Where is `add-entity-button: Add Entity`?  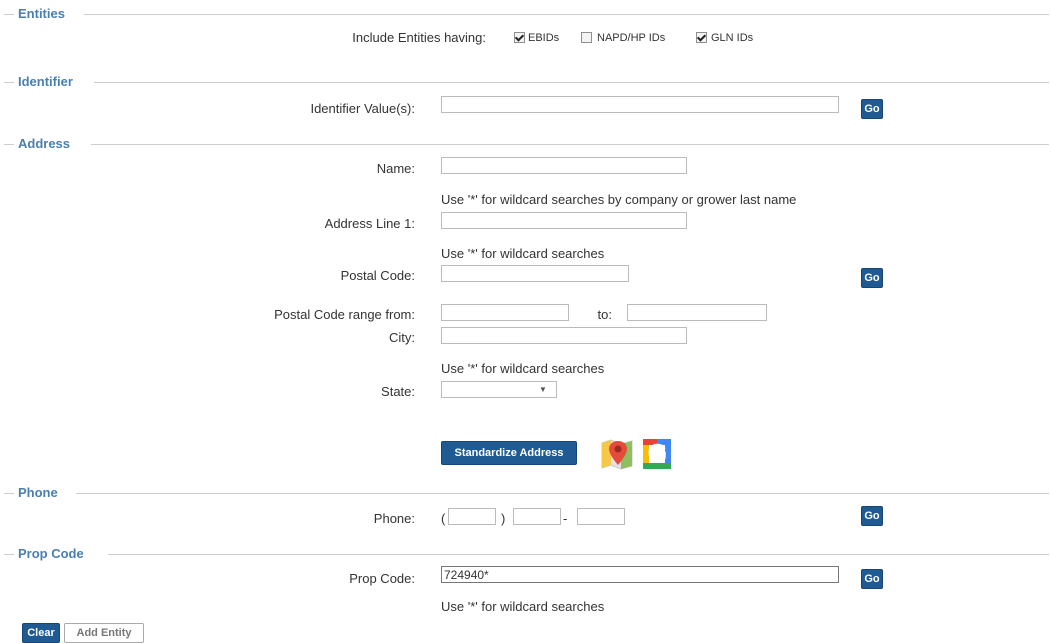 add-entity-button: Add Entity is located at coordinates (104, 633).